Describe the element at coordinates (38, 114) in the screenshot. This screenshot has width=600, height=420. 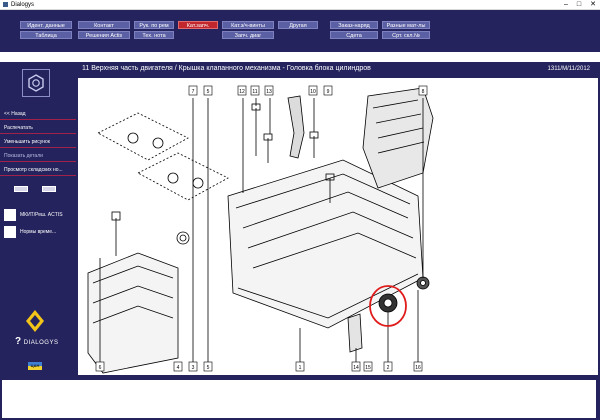
I see `back-button: << Назад` at that location.